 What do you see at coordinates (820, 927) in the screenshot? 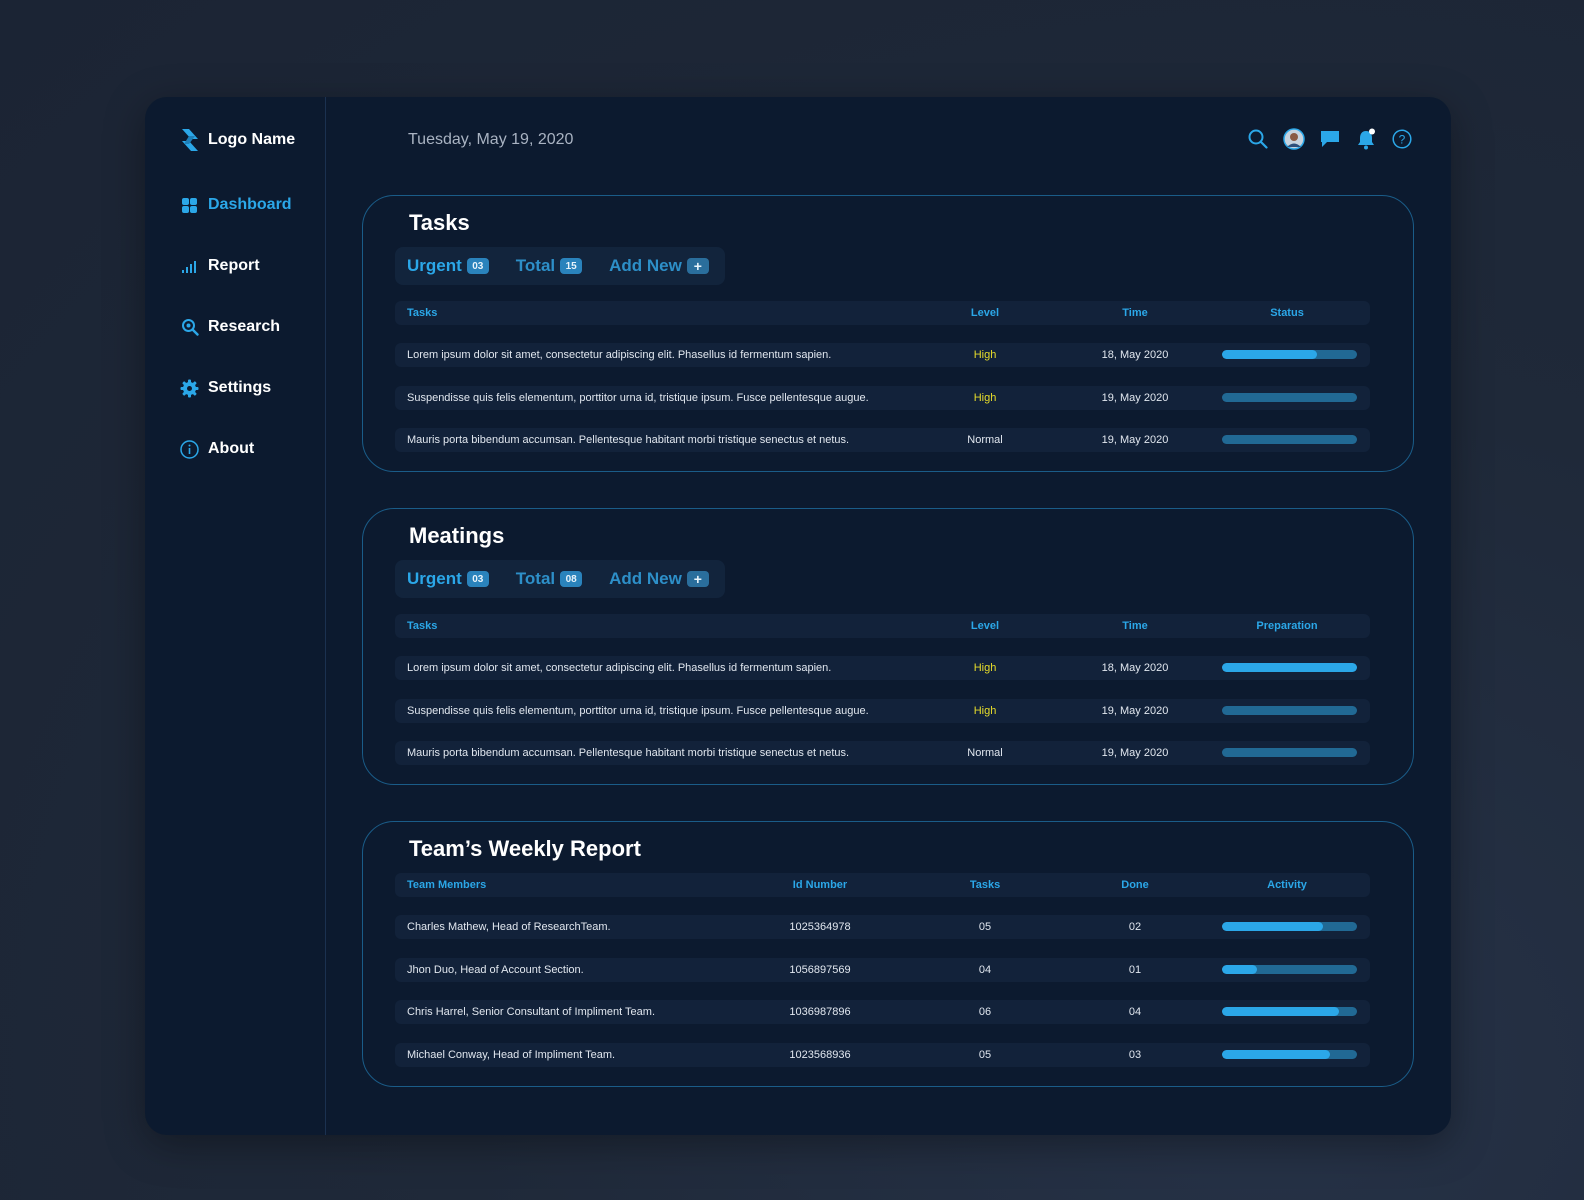
I see `id-number: 1025364978` at bounding box center [820, 927].